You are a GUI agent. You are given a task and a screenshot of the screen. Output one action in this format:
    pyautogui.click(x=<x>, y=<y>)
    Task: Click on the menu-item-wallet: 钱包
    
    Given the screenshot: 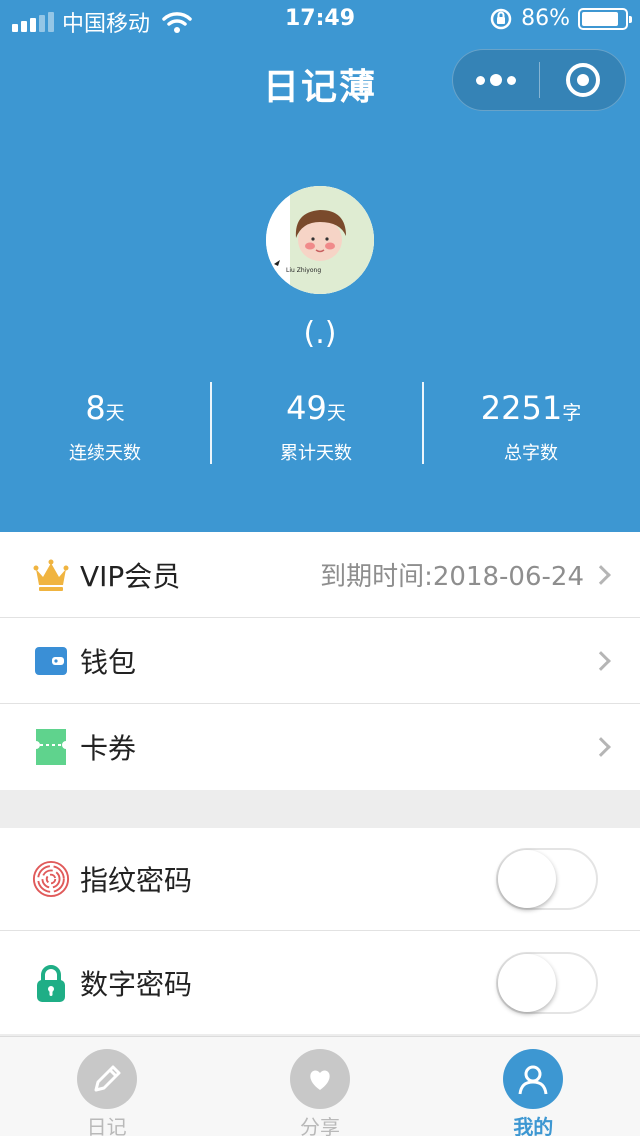 What is the action you would take?
    pyautogui.click(x=320, y=661)
    